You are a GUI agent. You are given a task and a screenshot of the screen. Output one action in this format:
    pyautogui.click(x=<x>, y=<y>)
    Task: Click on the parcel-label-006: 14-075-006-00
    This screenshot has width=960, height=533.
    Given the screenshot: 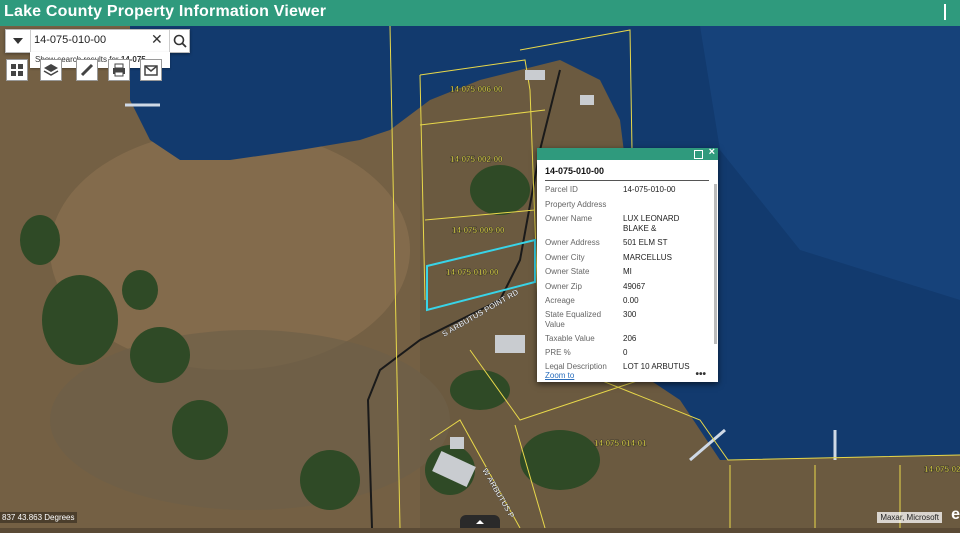 What is the action you would take?
    pyautogui.click(x=476, y=89)
    